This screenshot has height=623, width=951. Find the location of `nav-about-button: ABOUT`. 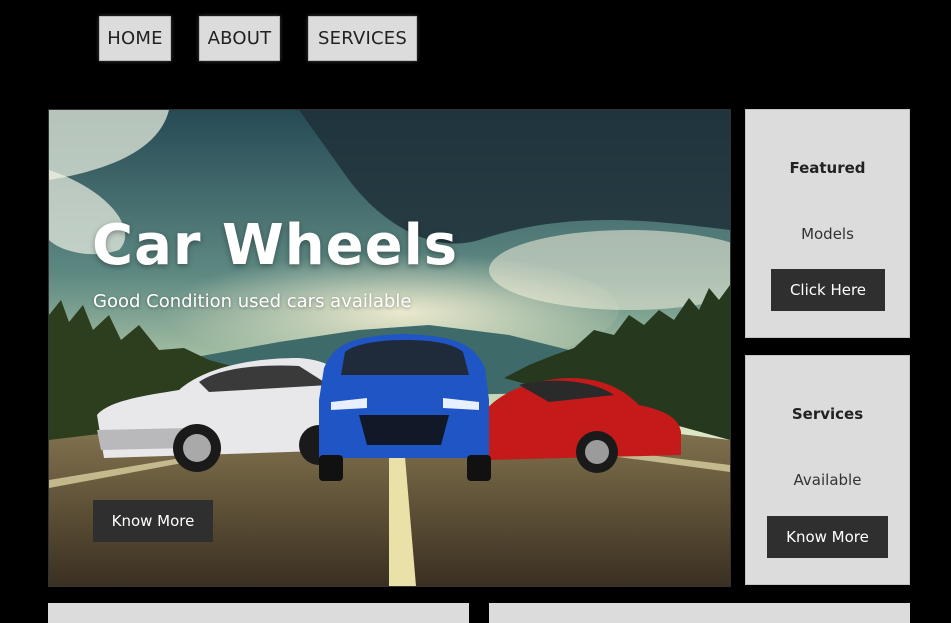

nav-about-button: ABOUT is located at coordinates (239, 38).